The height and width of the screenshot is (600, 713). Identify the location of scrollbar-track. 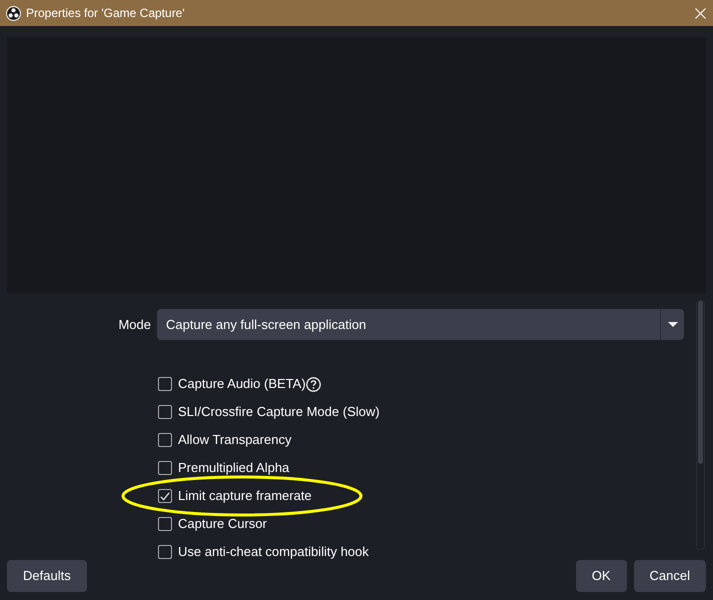
(700, 425).